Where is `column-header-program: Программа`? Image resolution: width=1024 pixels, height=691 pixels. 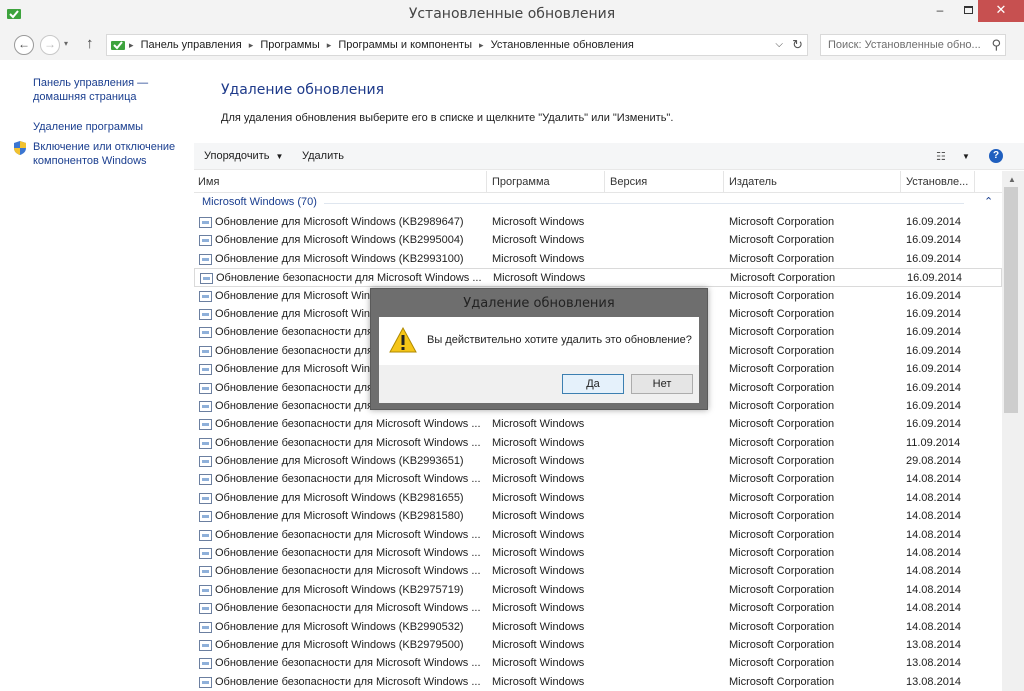 column-header-program: Программа is located at coordinates (521, 182).